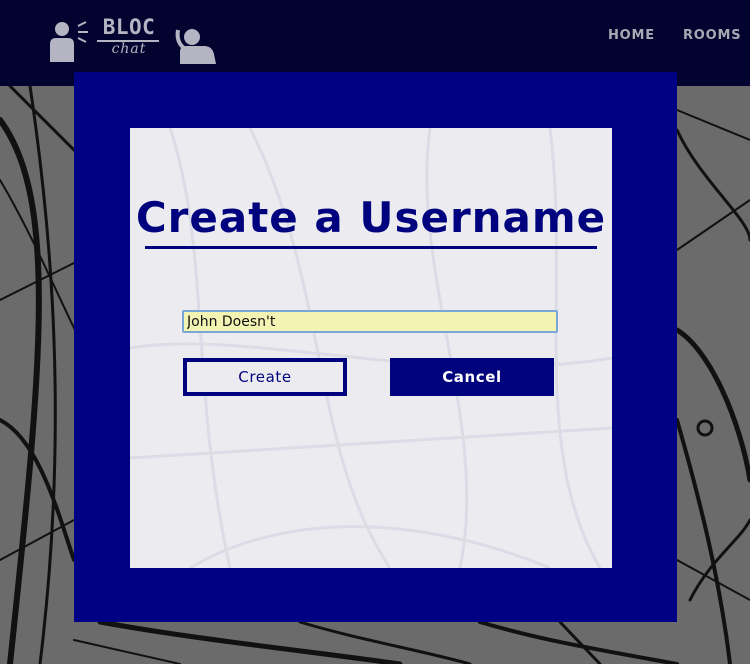 The width and height of the screenshot is (750, 664). Describe the element at coordinates (371, 247) in the screenshot. I see `title-divider` at that location.